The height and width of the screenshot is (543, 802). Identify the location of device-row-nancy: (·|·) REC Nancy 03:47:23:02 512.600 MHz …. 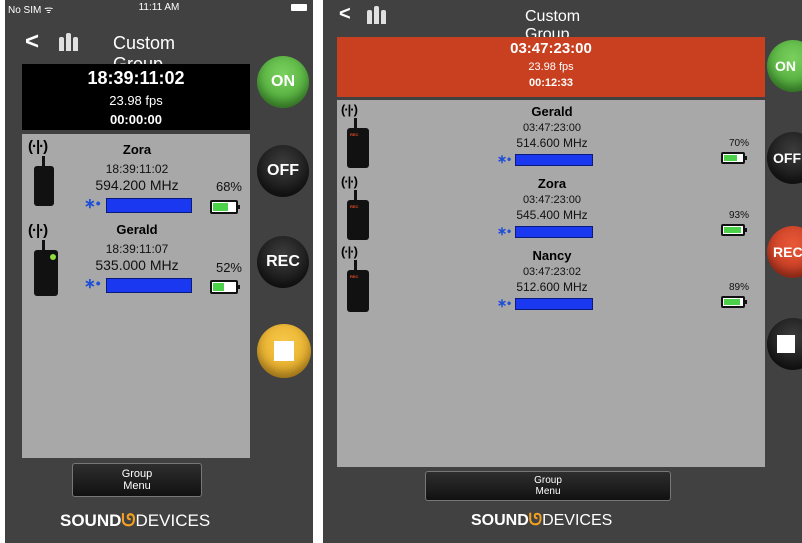
(551, 280).